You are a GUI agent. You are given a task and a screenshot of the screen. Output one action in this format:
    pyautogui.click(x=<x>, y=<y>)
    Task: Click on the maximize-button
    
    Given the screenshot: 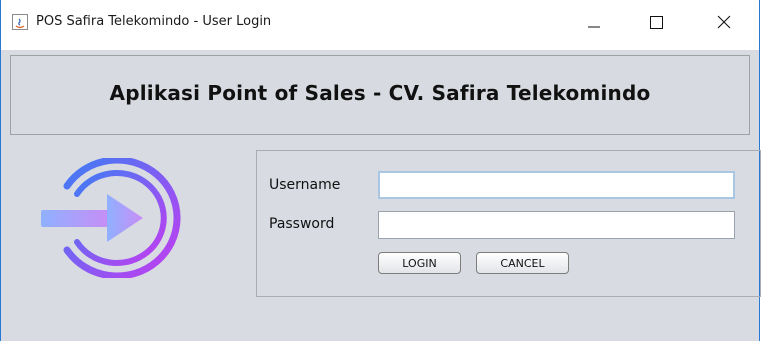 What is the action you would take?
    pyautogui.click(x=656, y=25)
    